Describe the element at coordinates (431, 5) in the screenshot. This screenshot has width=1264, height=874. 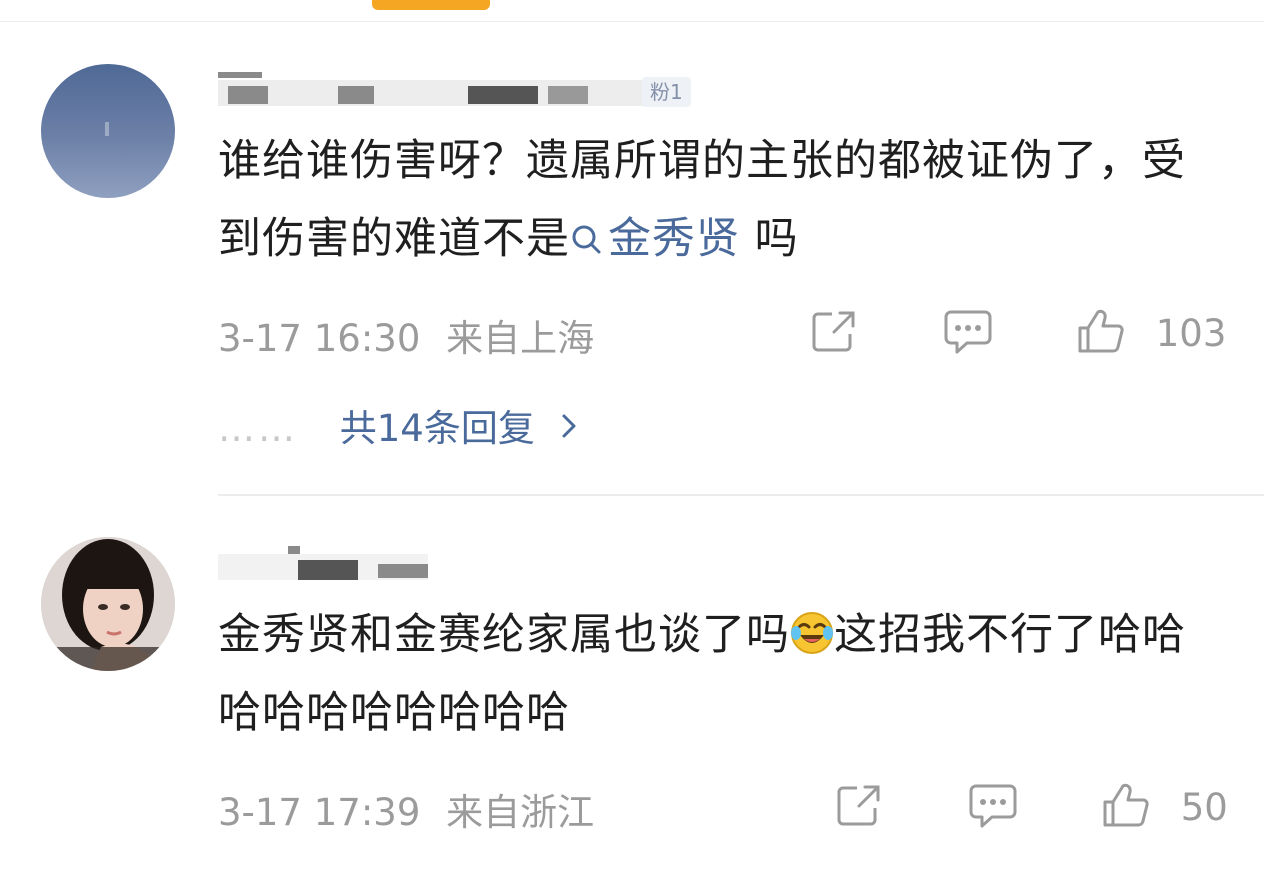
I see `active-tab-indicator` at that location.